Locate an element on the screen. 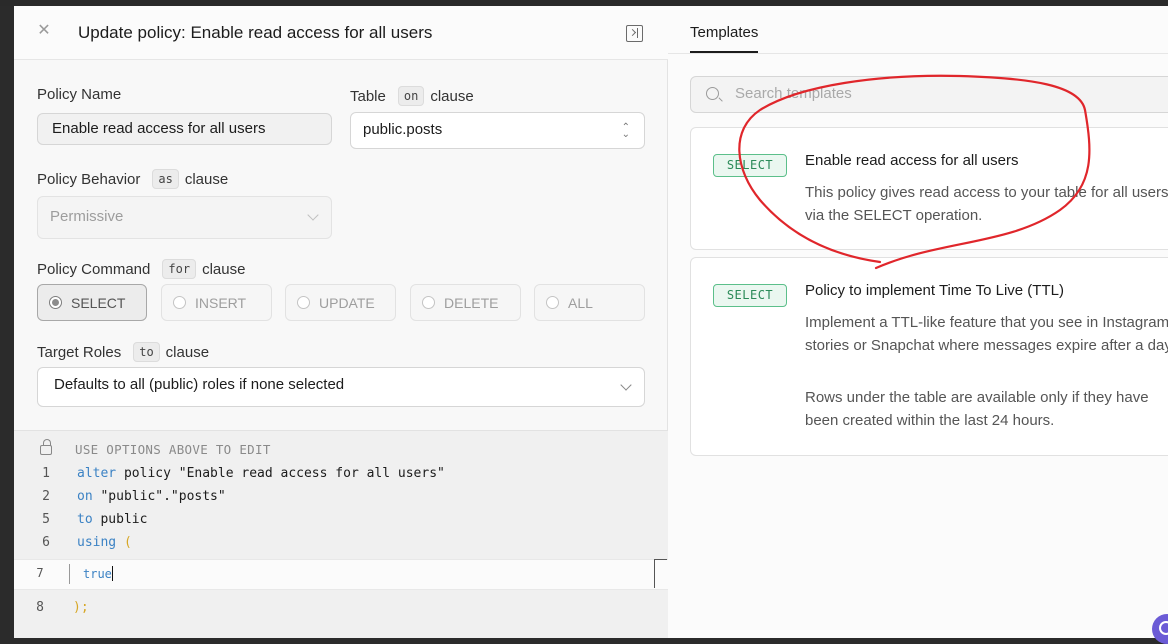 This screenshot has height=644, width=1168. command-option-insert: INSERT is located at coordinates (216, 302).